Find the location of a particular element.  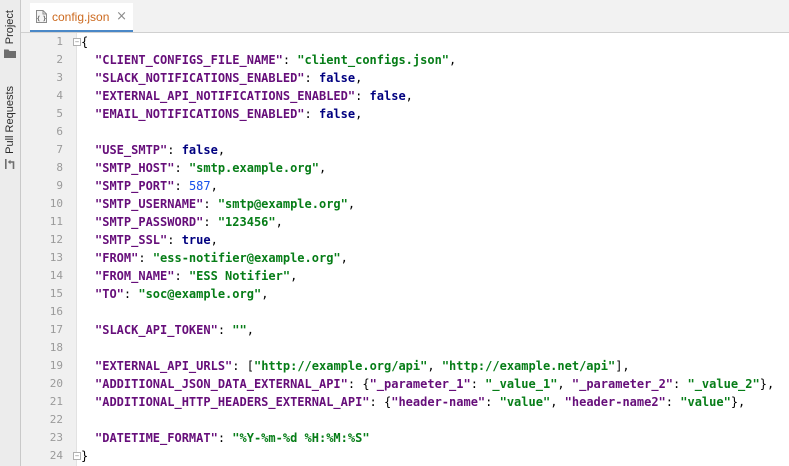

line-number: 2 is located at coordinates (59, 59).